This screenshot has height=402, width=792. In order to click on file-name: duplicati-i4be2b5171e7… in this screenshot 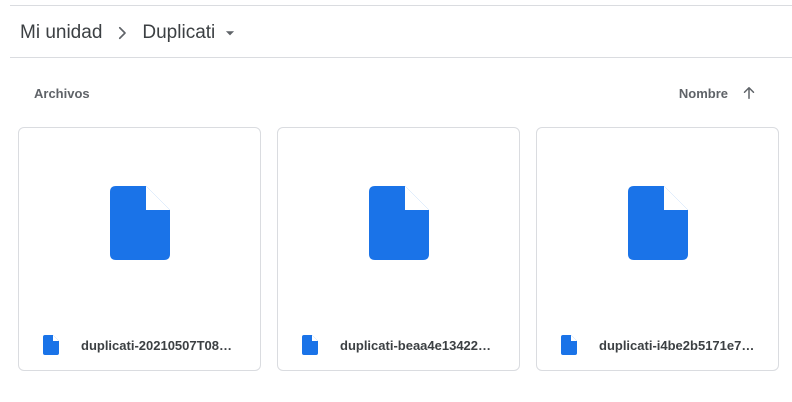, I will do `click(677, 345)`.